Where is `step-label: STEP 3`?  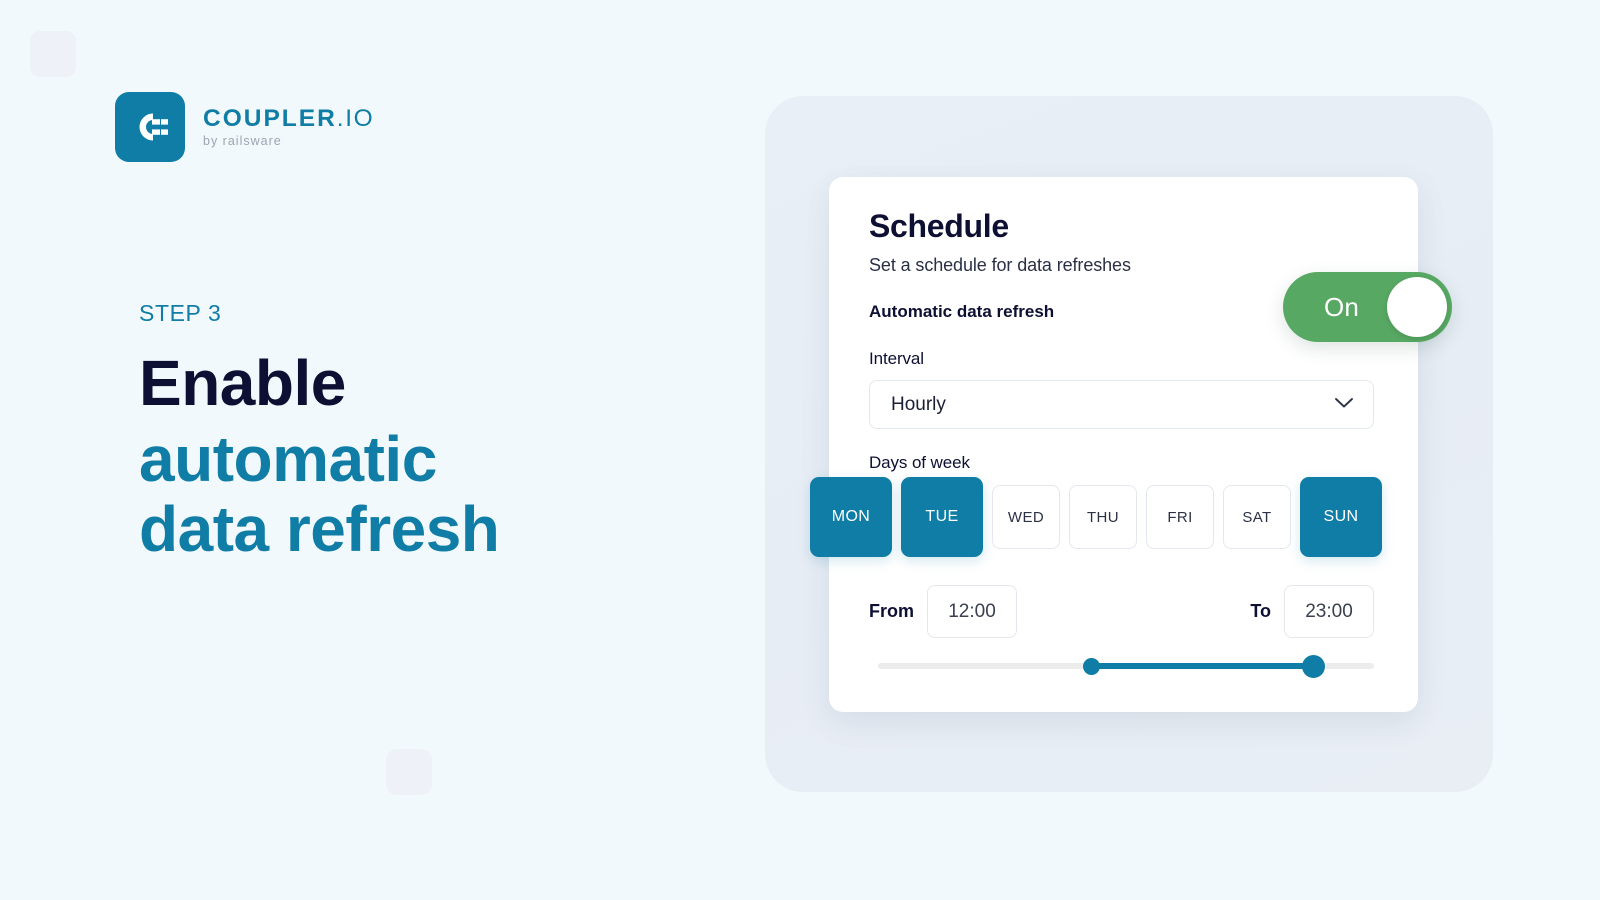
step-label: STEP 3 is located at coordinates (180, 313).